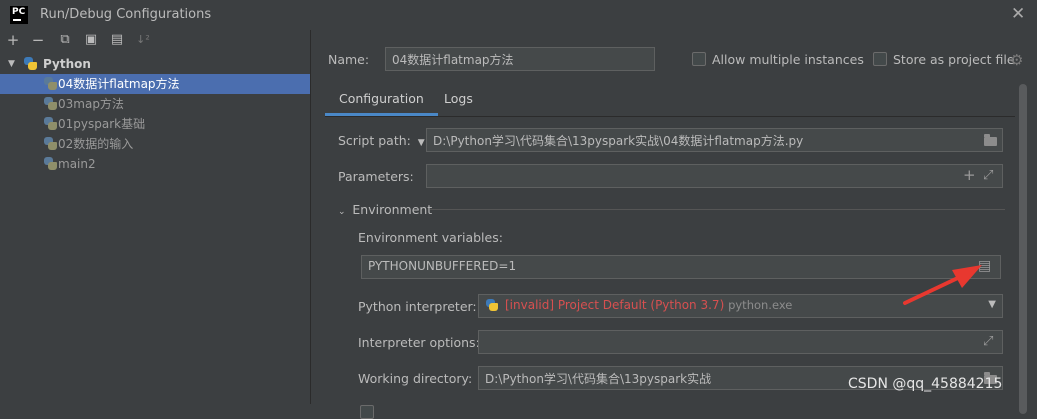 The height and width of the screenshot is (419, 1037). What do you see at coordinates (740, 342) in the screenshot?
I see `interpreter-options-input` at bounding box center [740, 342].